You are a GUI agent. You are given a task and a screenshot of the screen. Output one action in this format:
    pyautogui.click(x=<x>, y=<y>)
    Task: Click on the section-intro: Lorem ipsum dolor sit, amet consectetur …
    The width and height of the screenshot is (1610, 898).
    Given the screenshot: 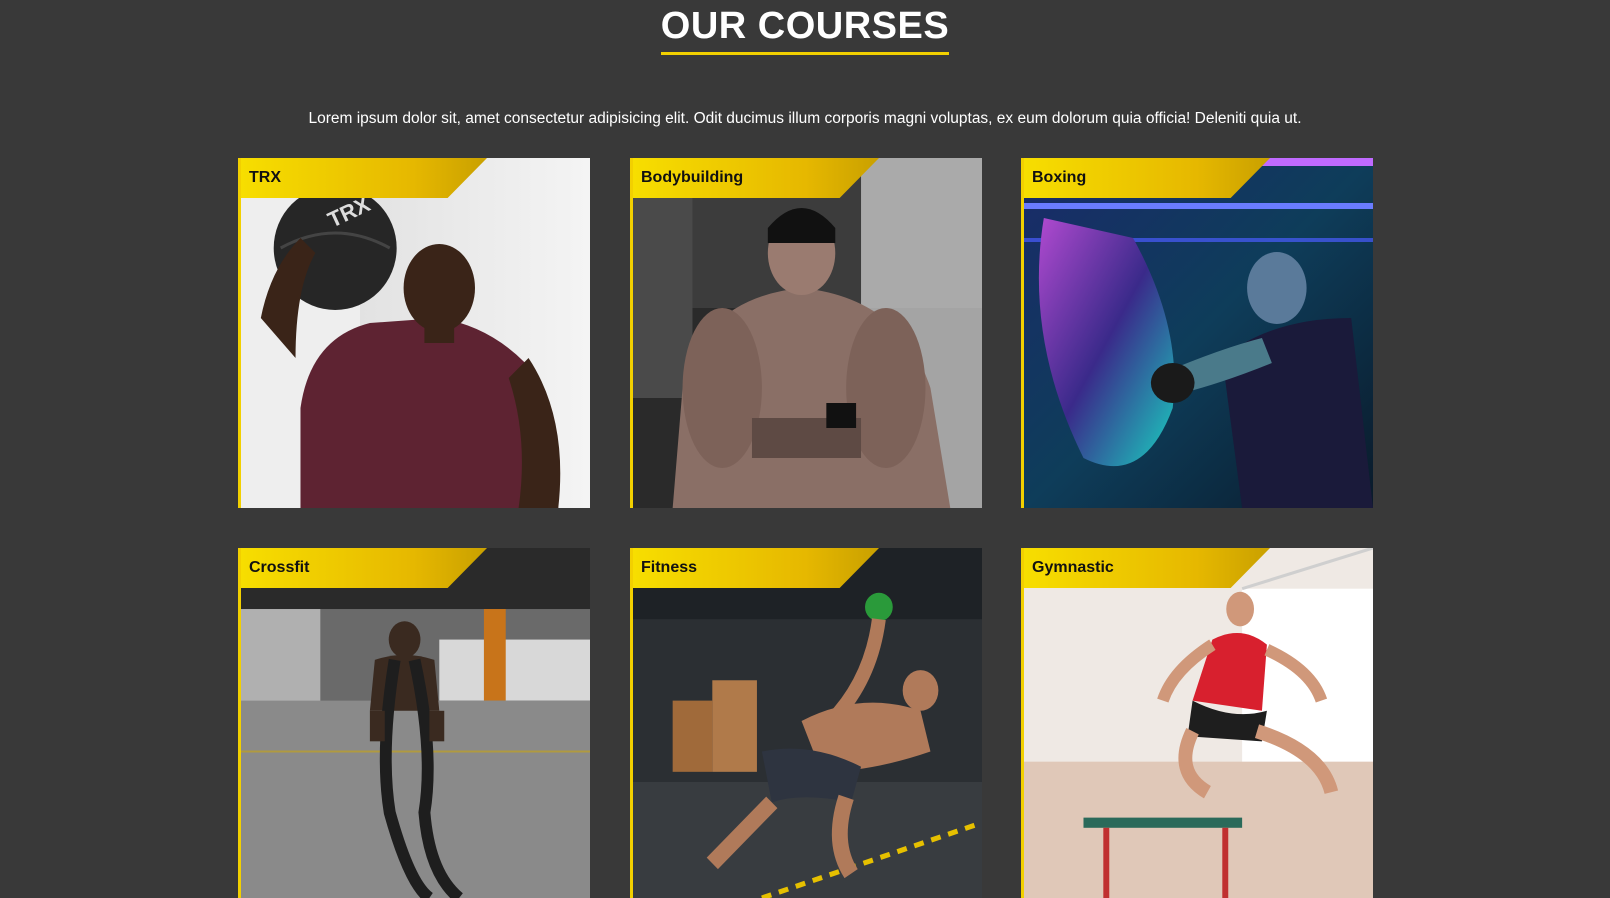 What is the action you would take?
    pyautogui.click(x=805, y=118)
    